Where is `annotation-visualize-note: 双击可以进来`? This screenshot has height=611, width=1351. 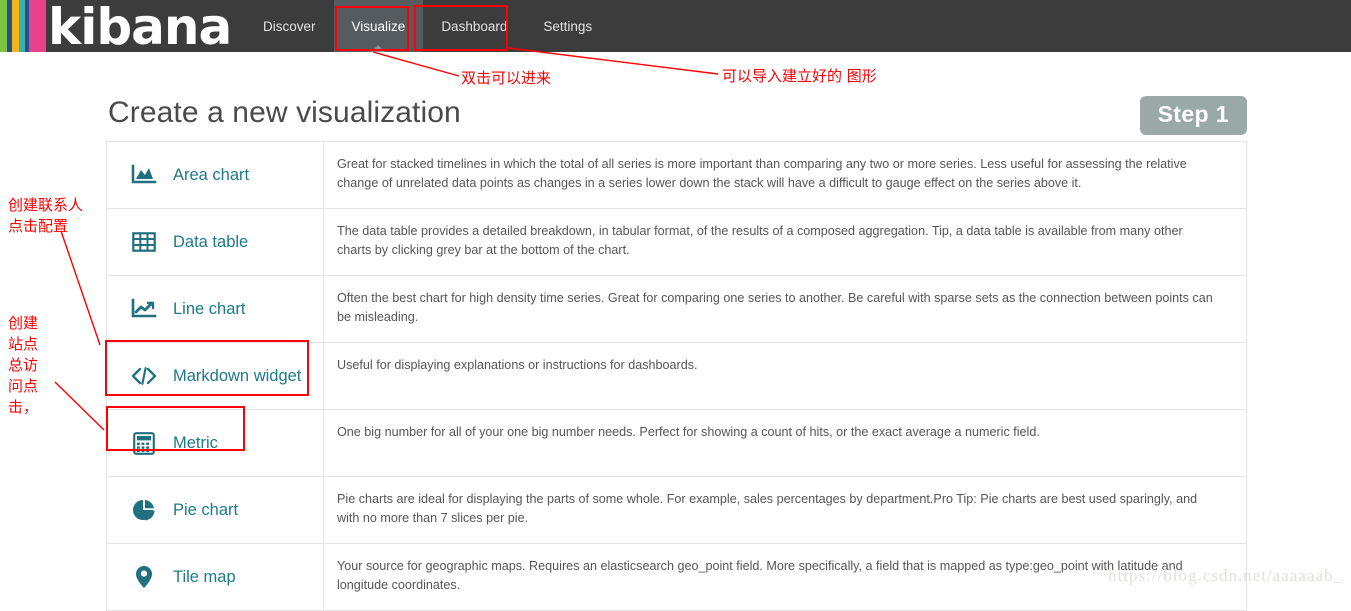 annotation-visualize-note: 双击可以进来 is located at coordinates (506, 78).